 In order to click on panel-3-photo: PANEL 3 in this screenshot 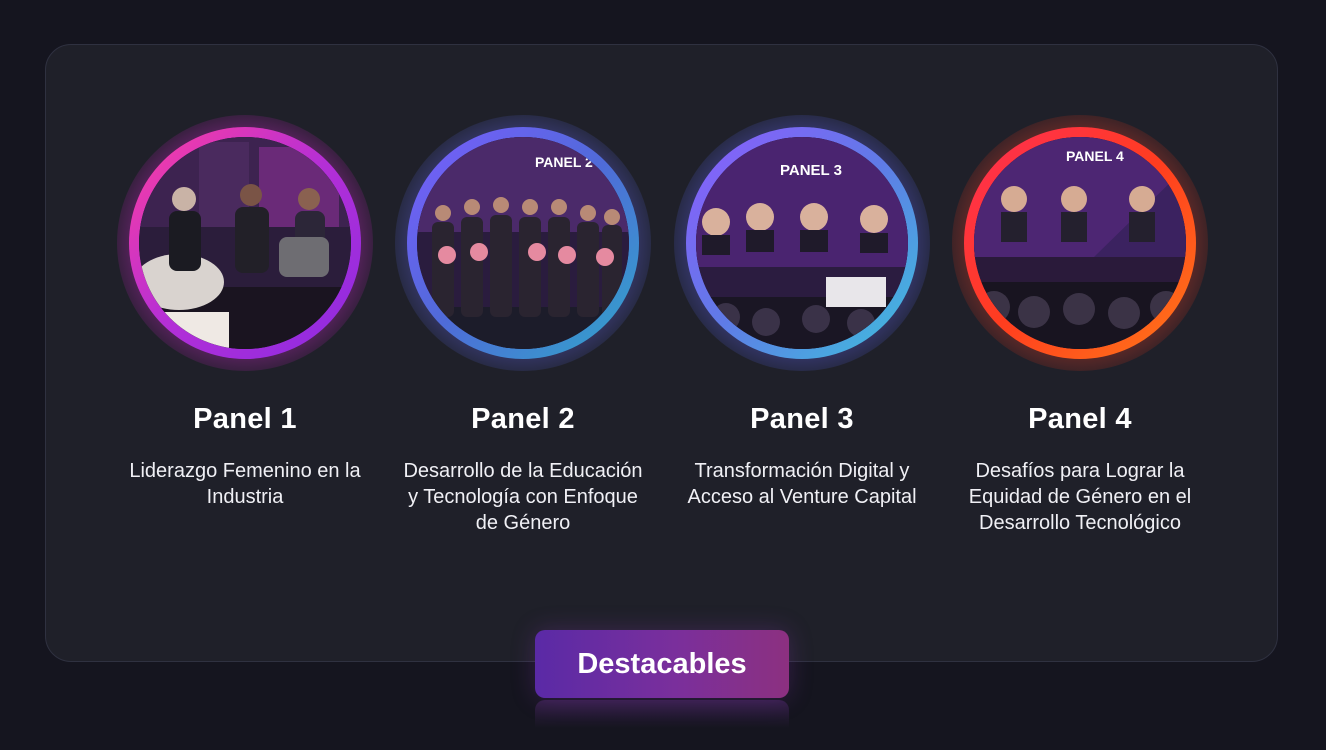, I will do `click(802, 243)`.